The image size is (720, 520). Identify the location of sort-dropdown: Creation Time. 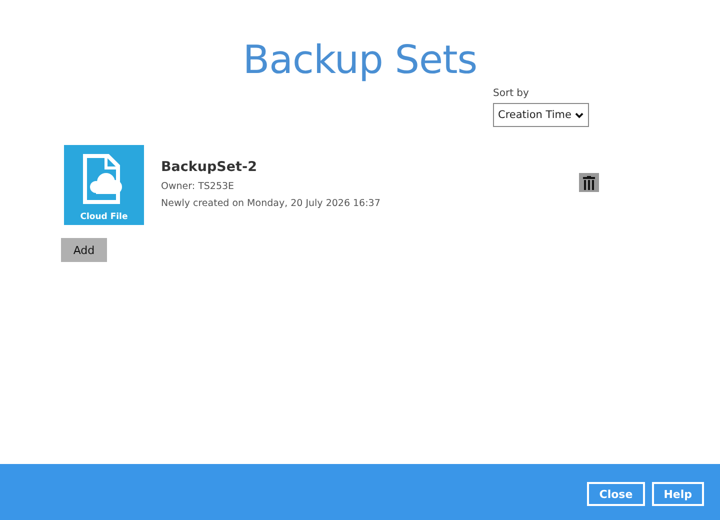
(541, 115).